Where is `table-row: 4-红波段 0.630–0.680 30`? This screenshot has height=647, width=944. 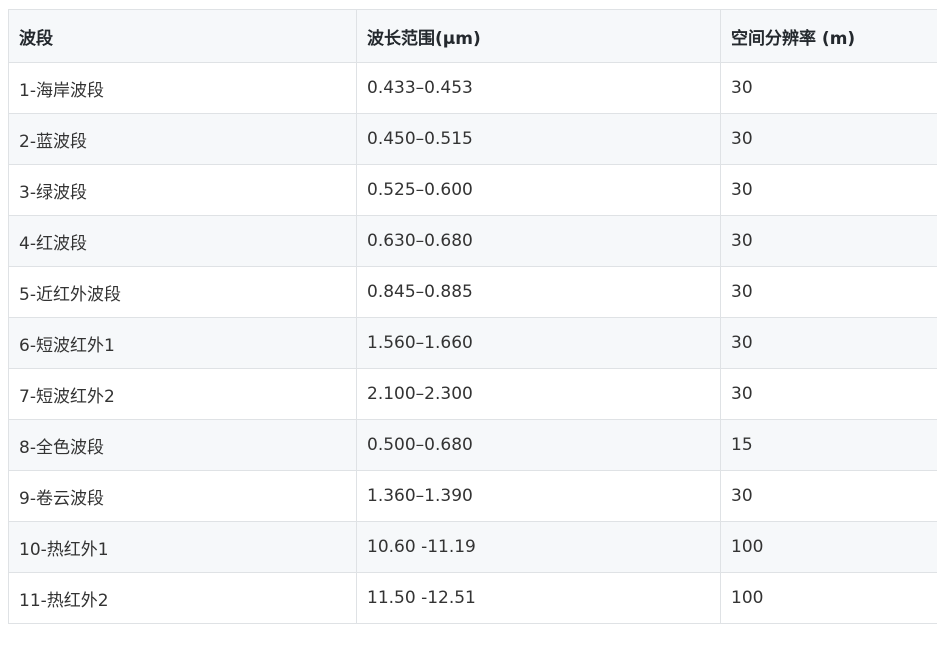 table-row: 4-红波段 0.630–0.680 30 is located at coordinates (472, 241).